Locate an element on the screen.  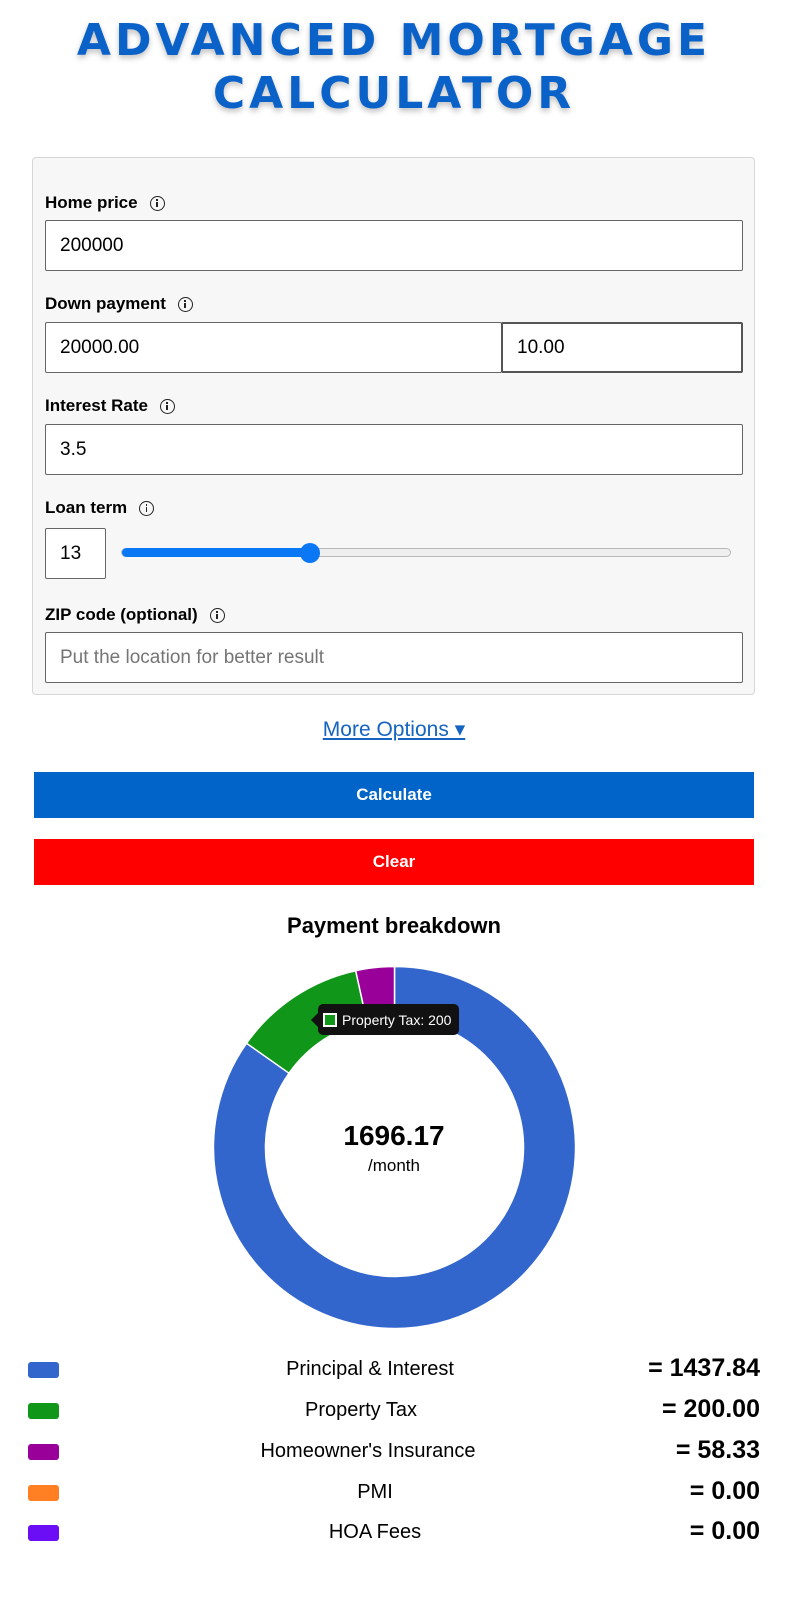
zip-input is located at coordinates (394, 657).